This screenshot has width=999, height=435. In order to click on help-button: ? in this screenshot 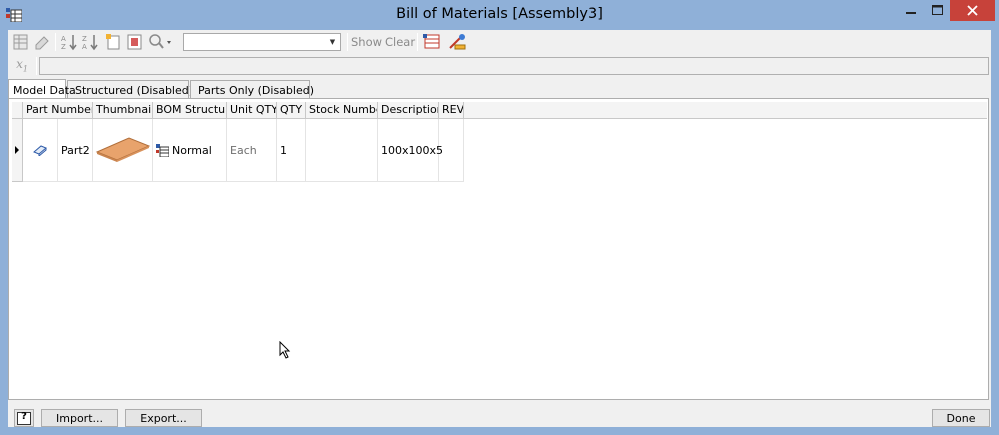, I will do `click(24, 418)`.